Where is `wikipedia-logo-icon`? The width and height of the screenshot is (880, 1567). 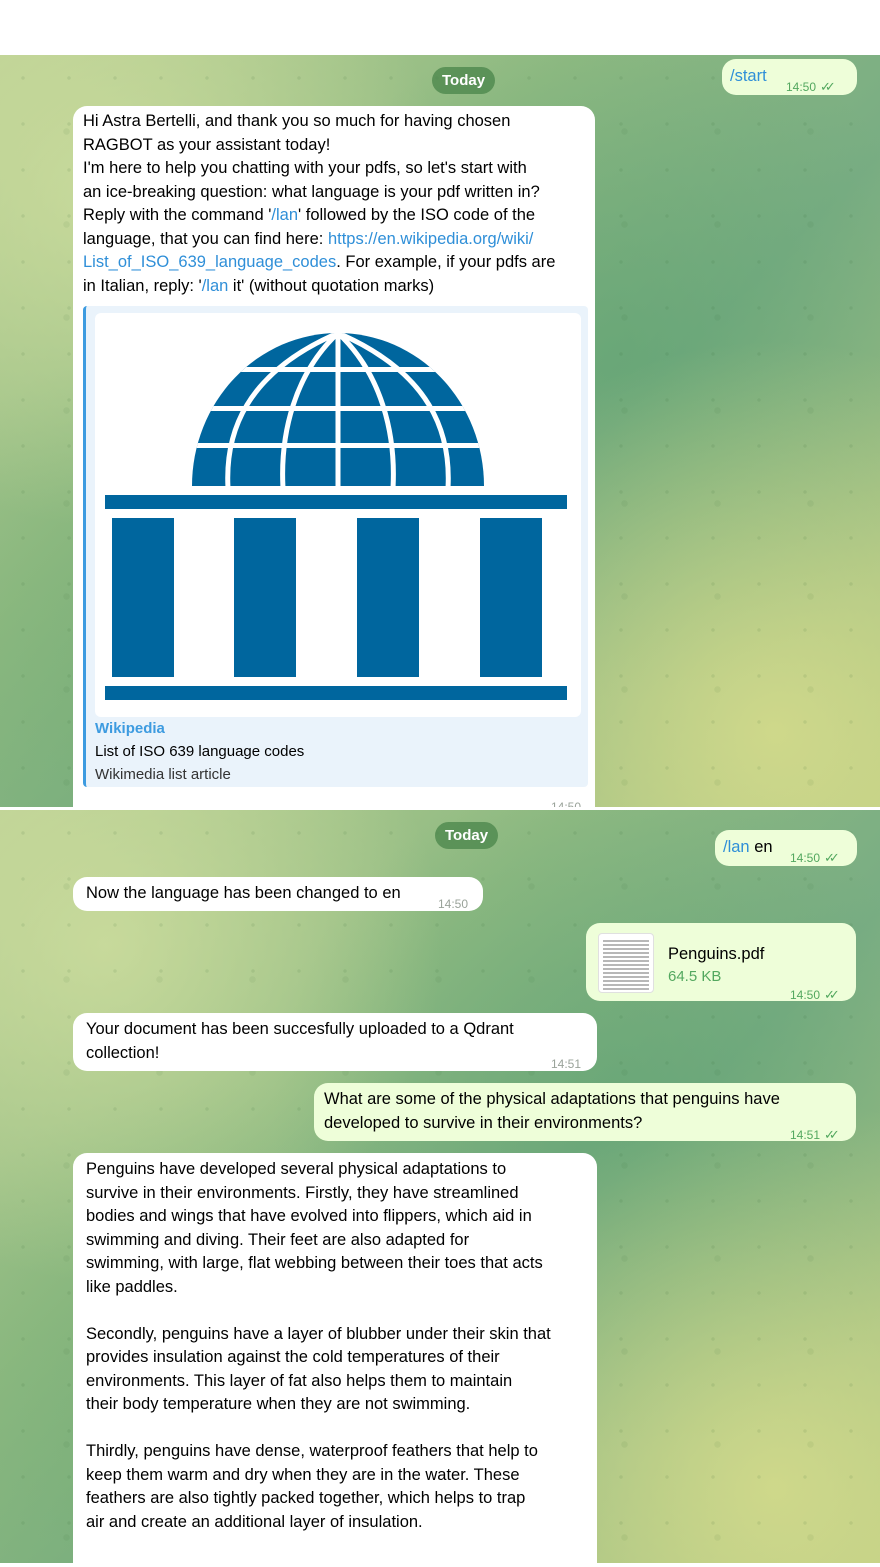 wikipedia-logo-icon is located at coordinates (336, 516).